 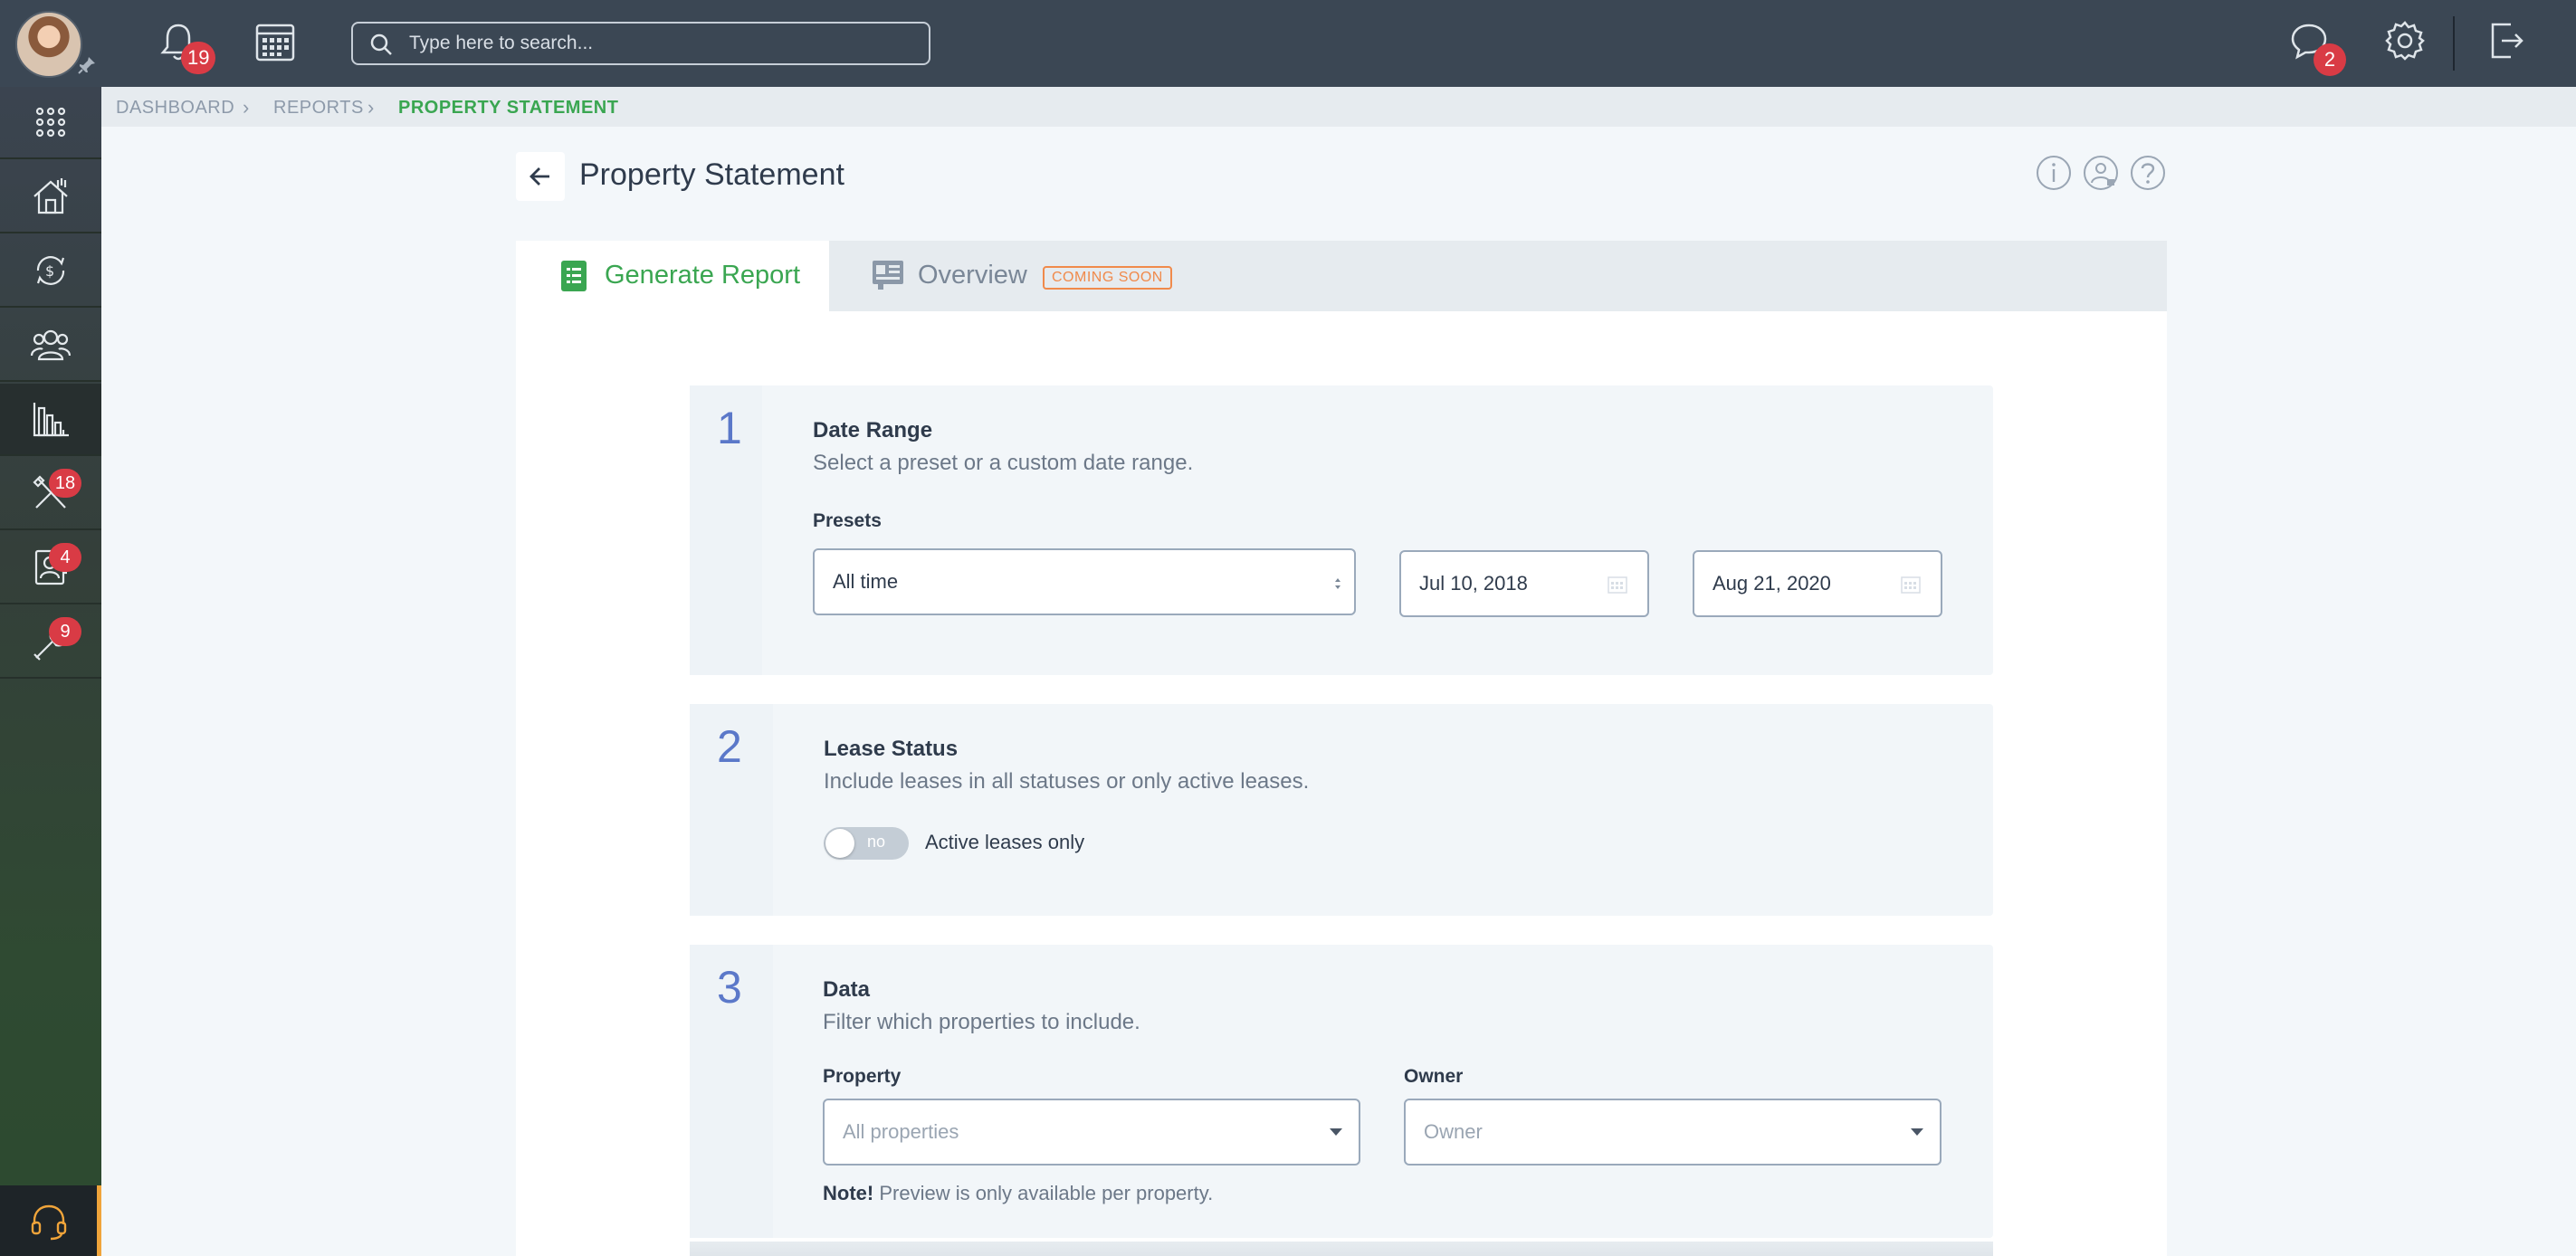 What do you see at coordinates (318, 109) in the screenshot?
I see `breadcrumb-reports: REPORTS` at bounding box center [318, 109].